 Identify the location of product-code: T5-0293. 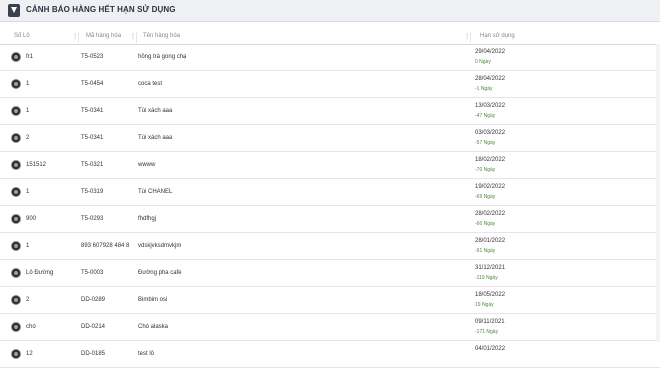
(92, 219).